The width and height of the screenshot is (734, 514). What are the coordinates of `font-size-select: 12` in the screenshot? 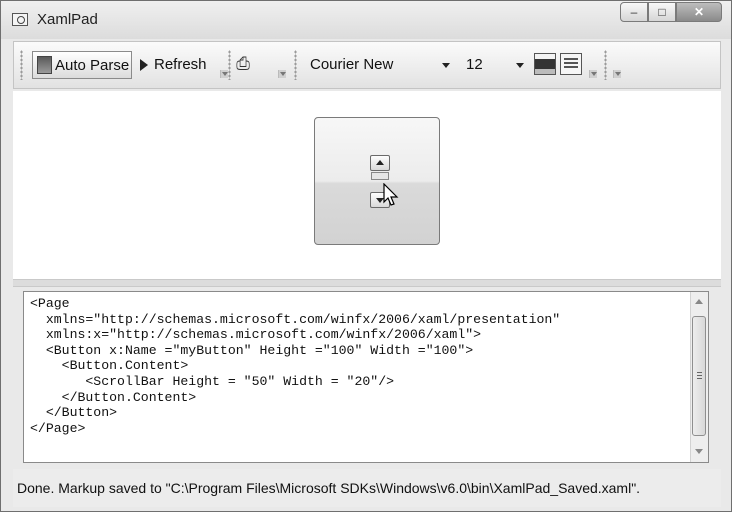 It's located at (495, 65).